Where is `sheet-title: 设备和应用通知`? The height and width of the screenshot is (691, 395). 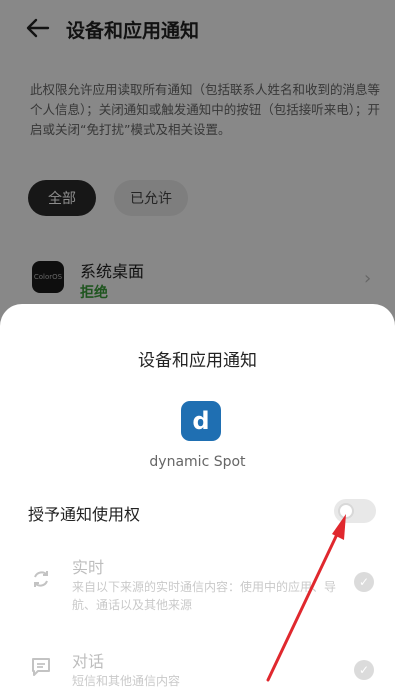 sheet-title: 设备和应用通知 is located at coordinates (197, 361).